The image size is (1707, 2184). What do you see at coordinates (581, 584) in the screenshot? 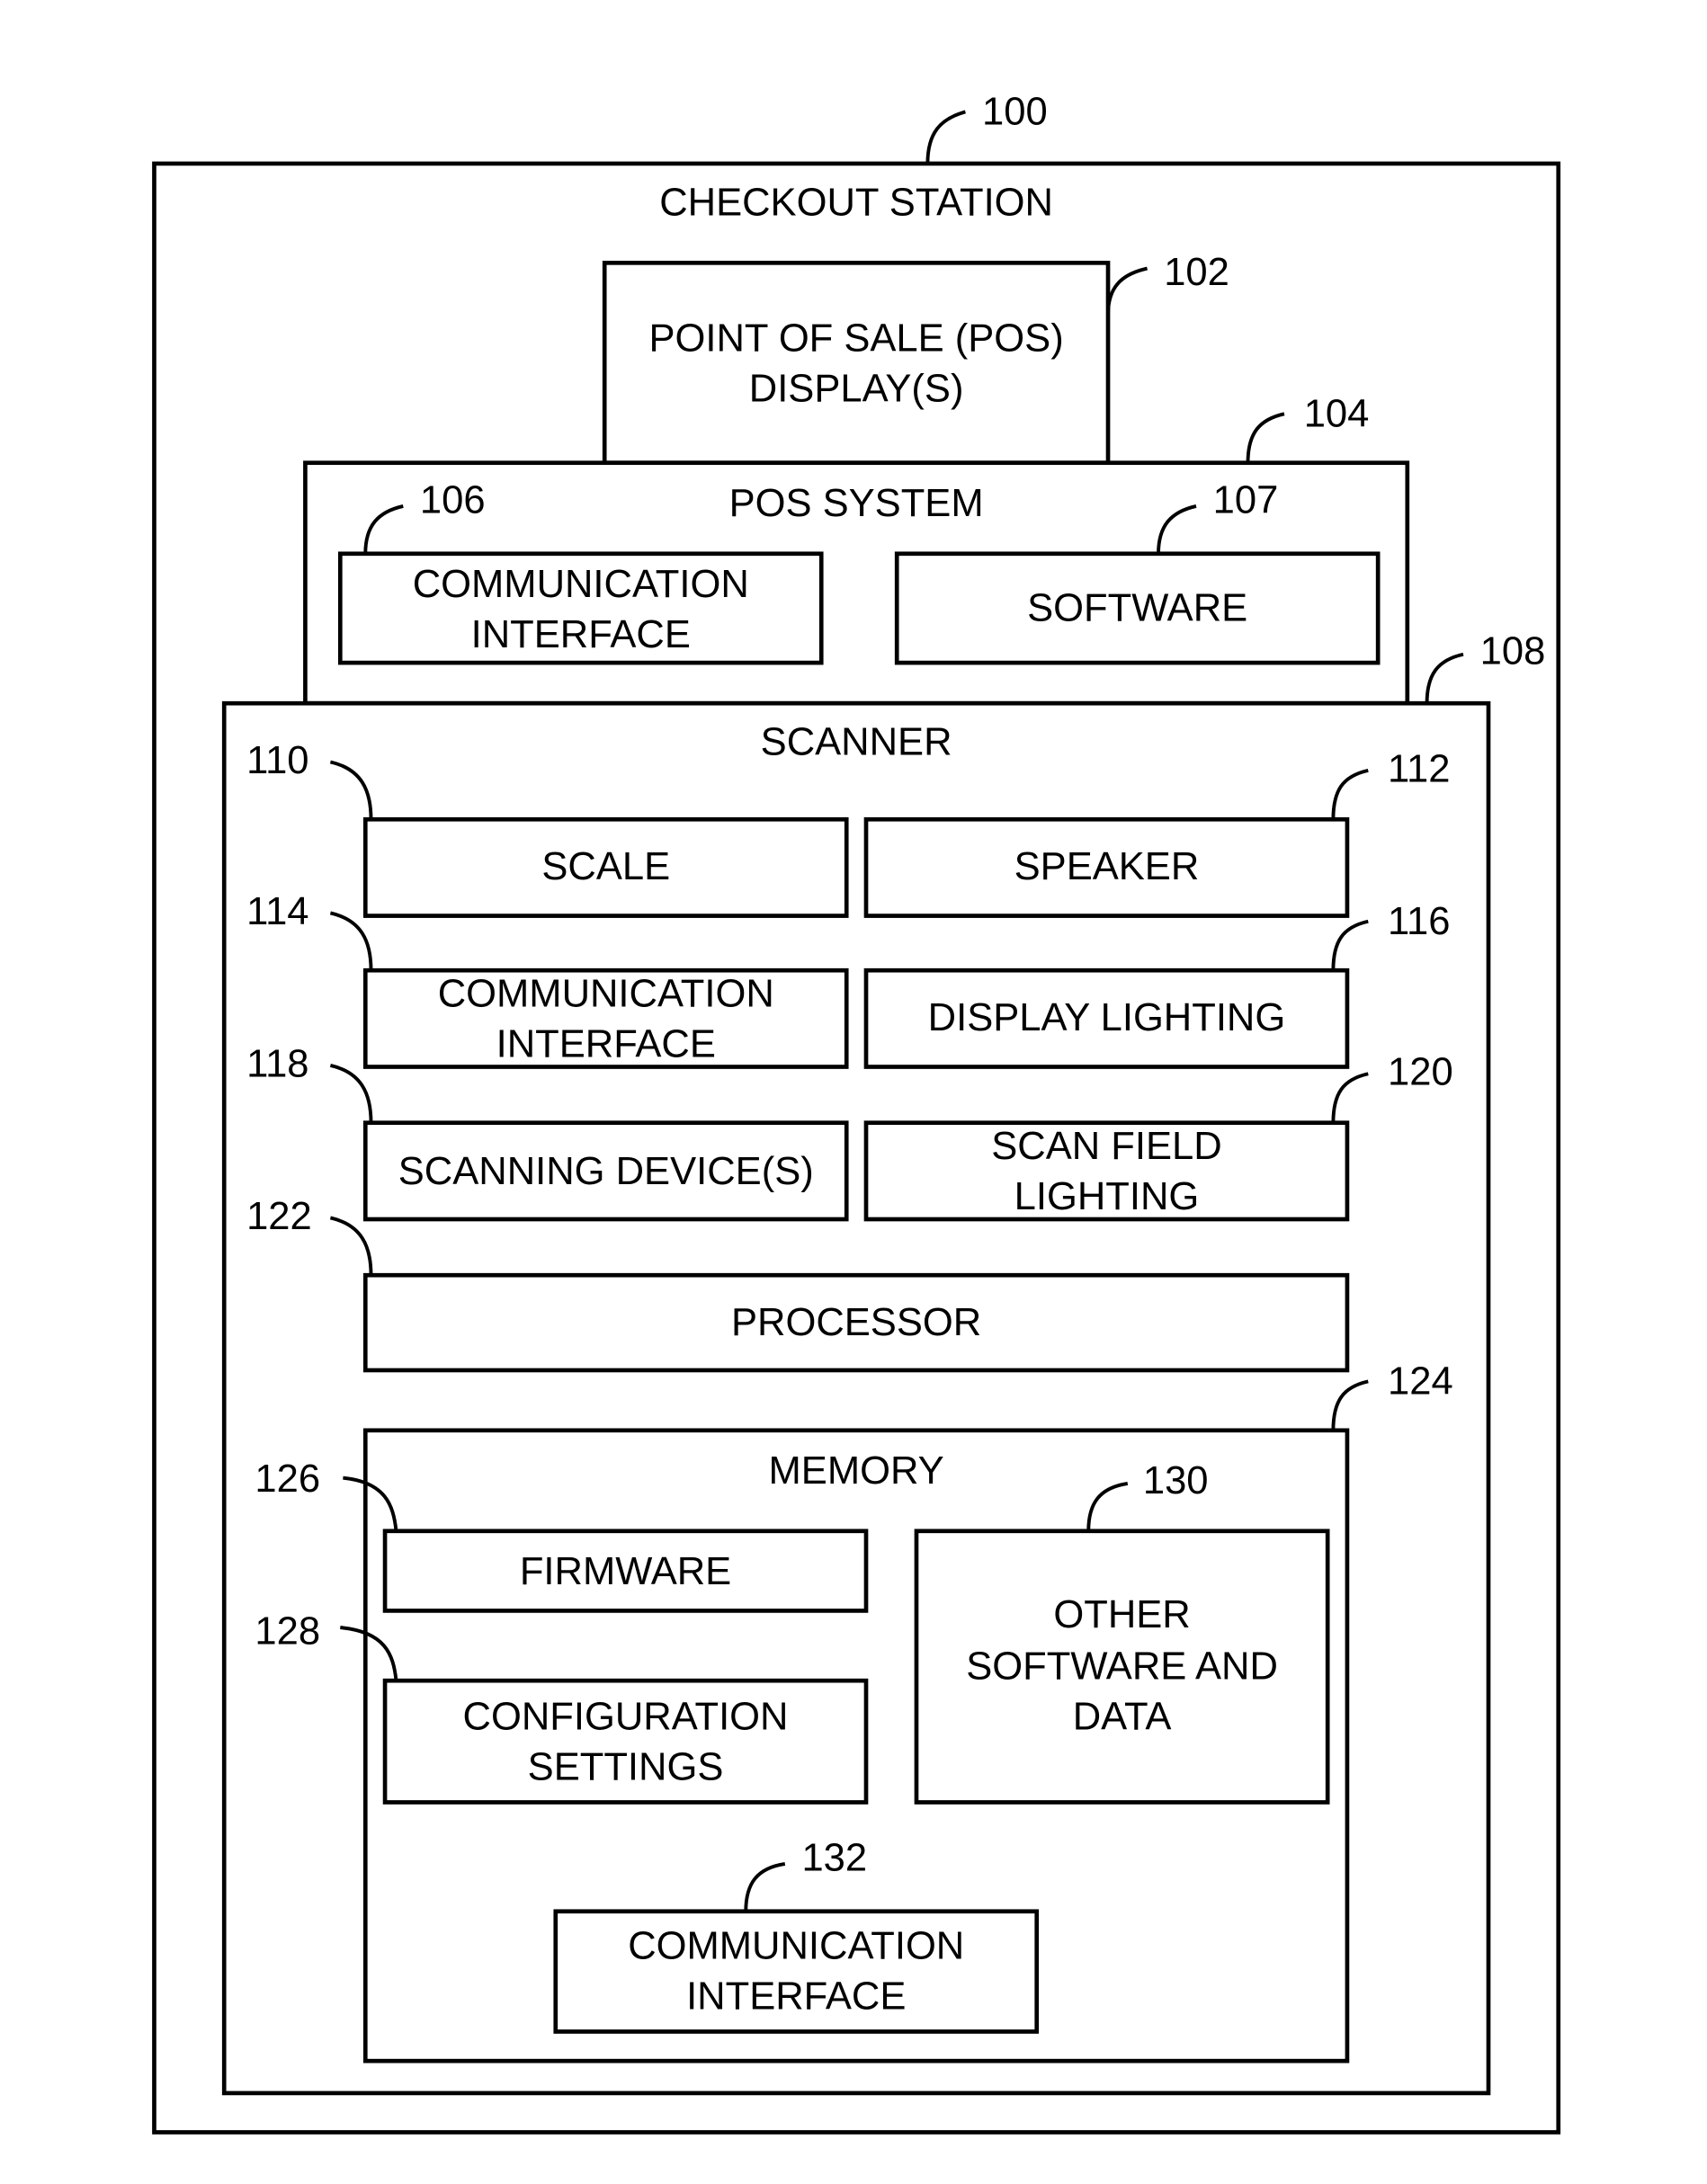
I see `pos-communication-interface-line-1: COMMUNICATION` at bounding box center [581, 584].